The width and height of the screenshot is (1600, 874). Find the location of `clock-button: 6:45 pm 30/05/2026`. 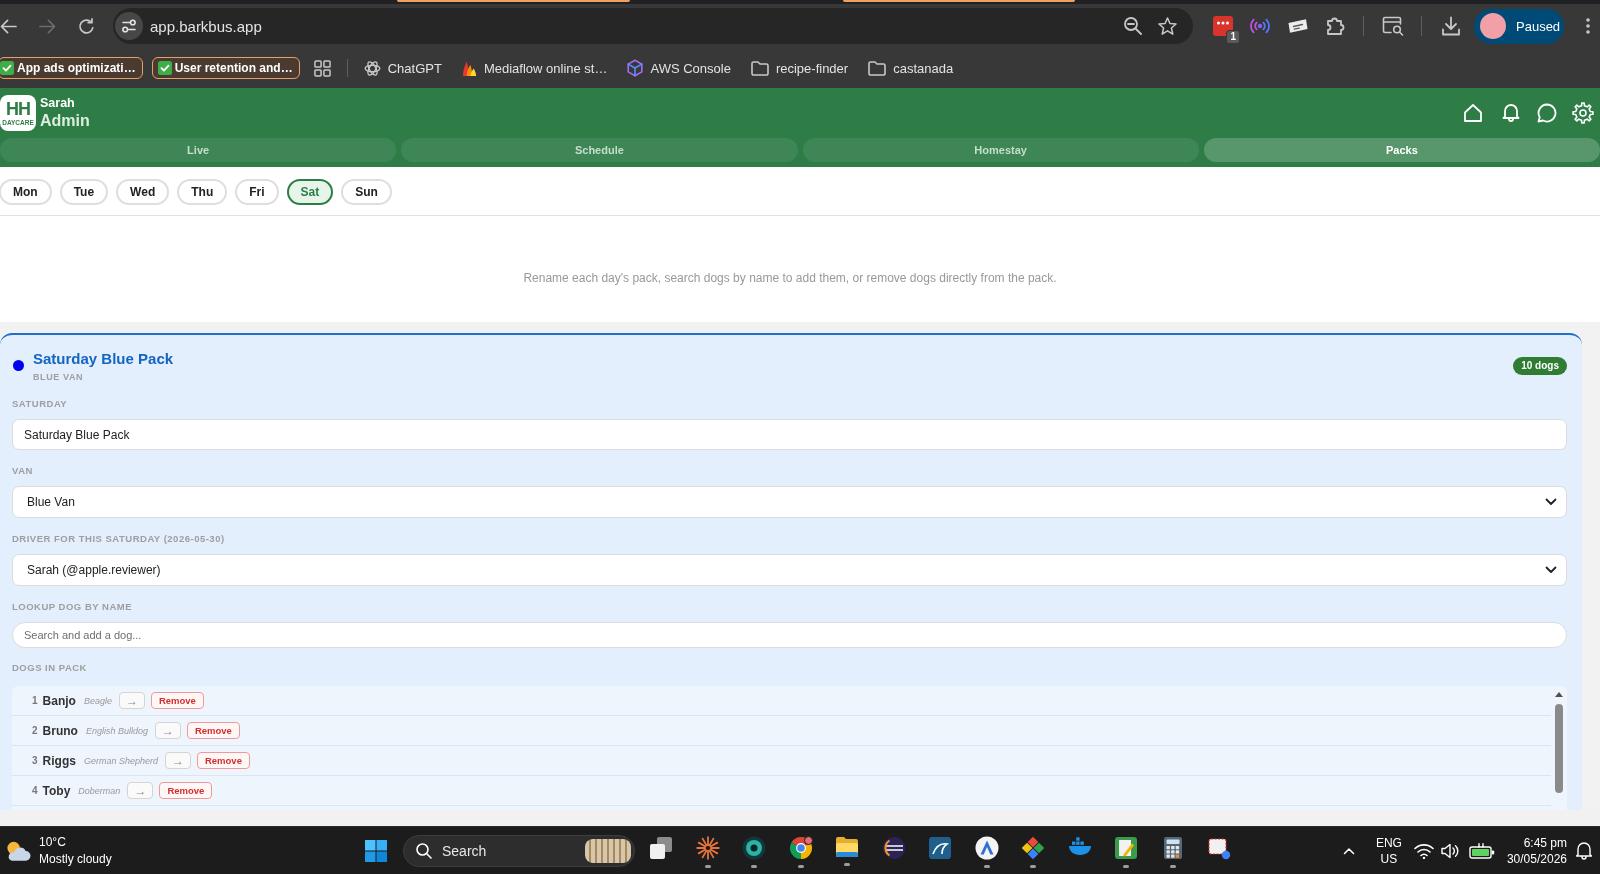

clock-button: 6:45 pm 30/05/2026 is located at coordinates (1538, 850).